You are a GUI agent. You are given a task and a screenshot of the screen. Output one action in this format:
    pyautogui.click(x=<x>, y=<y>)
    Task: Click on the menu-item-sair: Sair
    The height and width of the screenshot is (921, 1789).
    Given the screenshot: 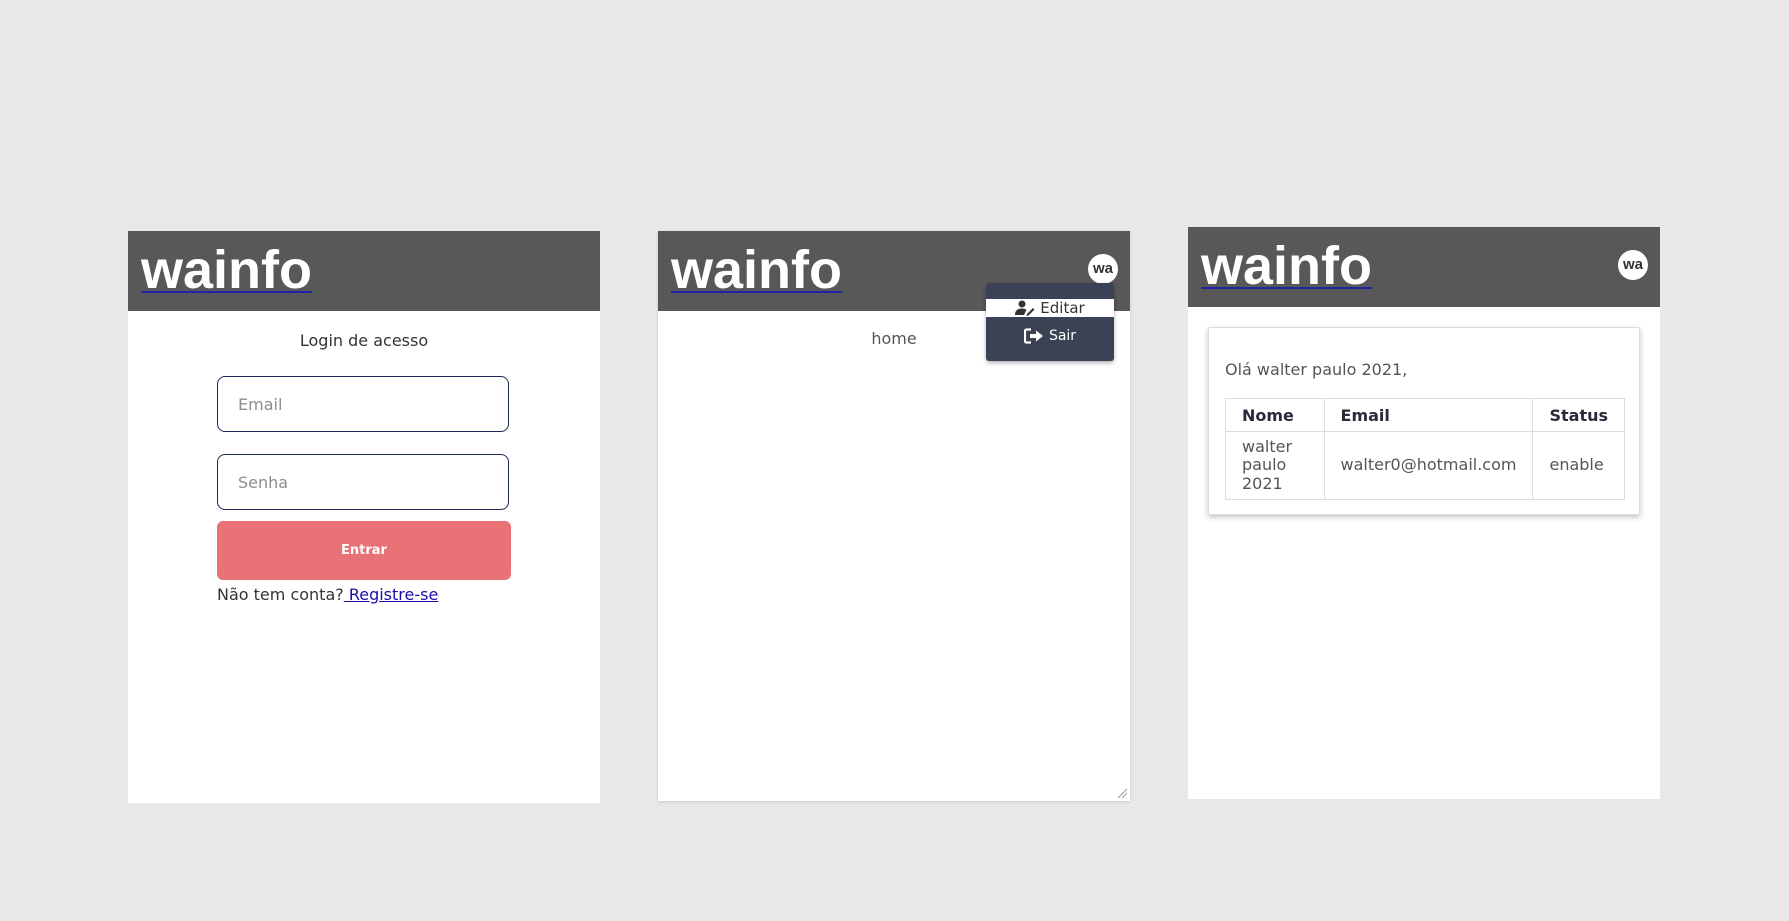 What is the action you would take?
    pyautogui.click(x=1050, y=336)
    